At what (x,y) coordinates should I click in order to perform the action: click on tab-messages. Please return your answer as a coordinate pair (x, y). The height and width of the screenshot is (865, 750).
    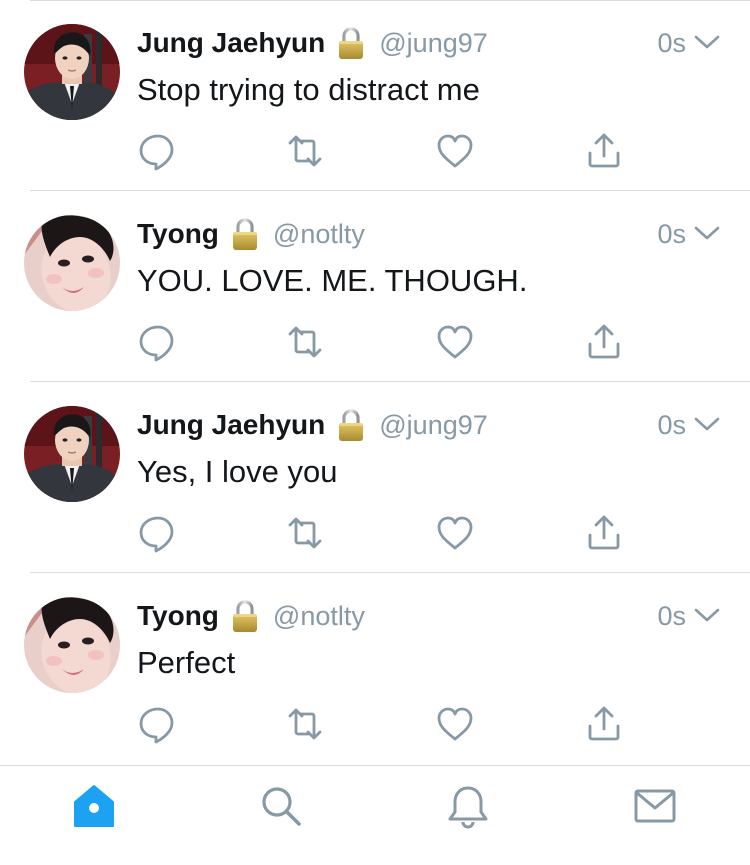
    Looking at the image, I should click on (655, 808).